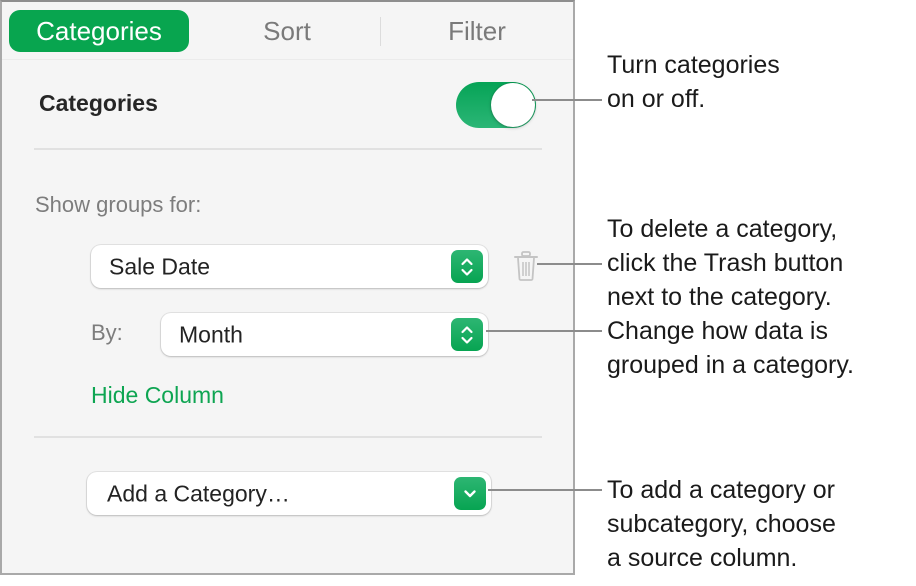 Image resolution: width=916 pixels, height=586 pixels. I want to click on tab-bar: Categories Sort Filter, so click(287, 31).